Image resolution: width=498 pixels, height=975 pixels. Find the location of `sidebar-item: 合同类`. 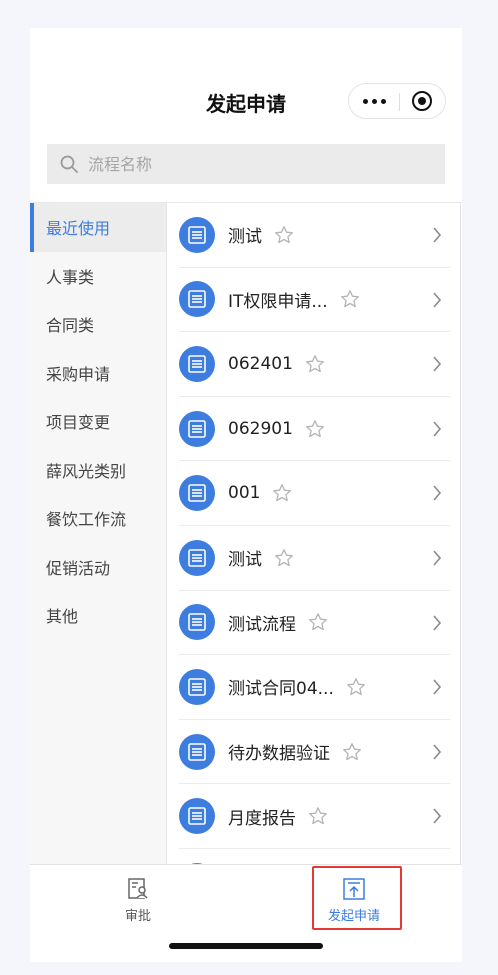

sidebar-item: 合同类 is located at coordinates (98, 324).